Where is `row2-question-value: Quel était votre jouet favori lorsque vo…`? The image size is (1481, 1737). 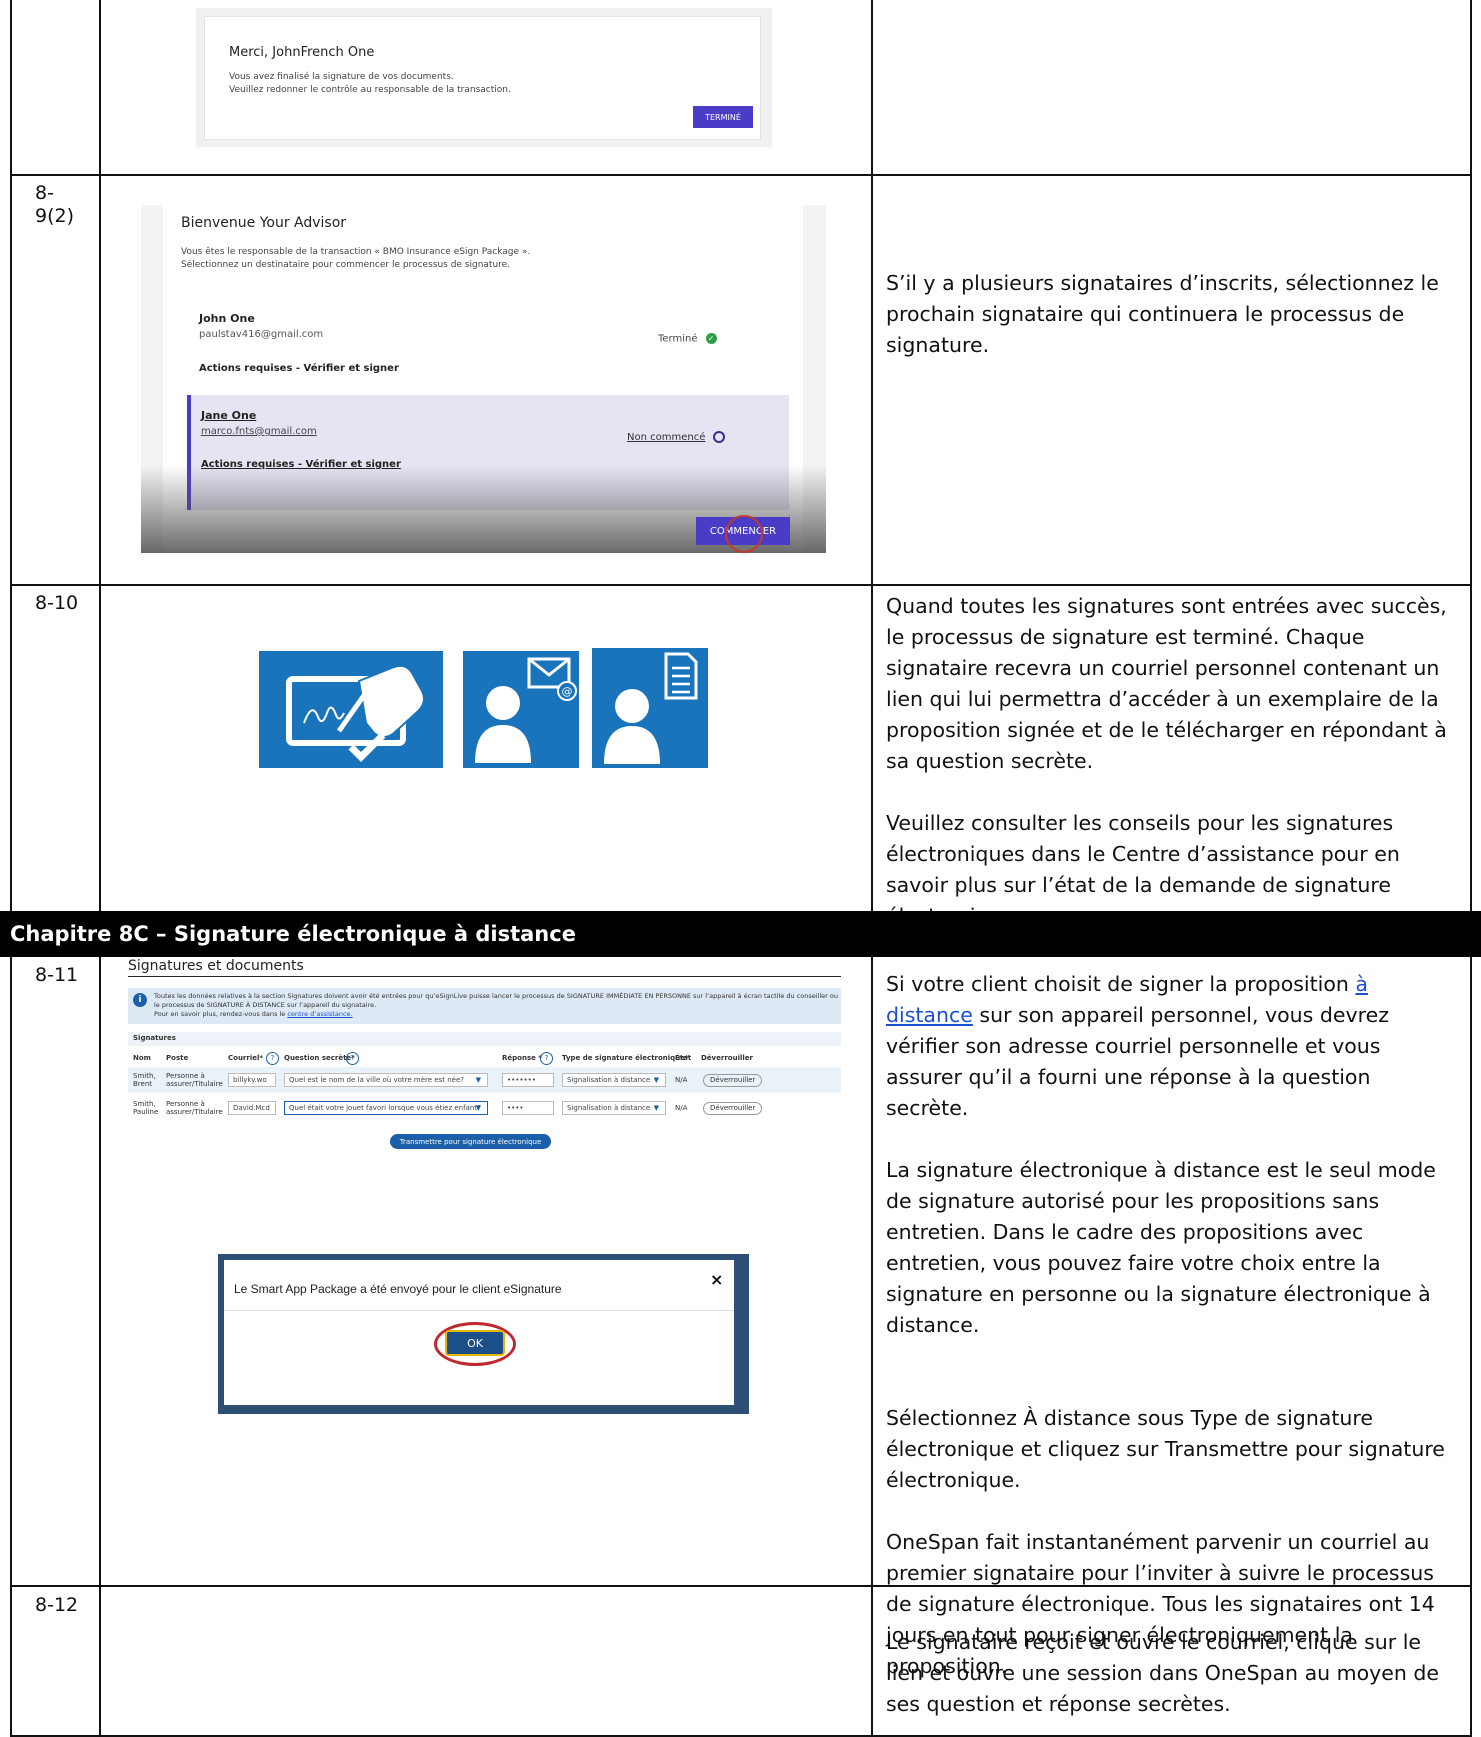 row2-question-value: Quel était votre jouet favori lorsque vo… is located at coordinates (385, 1108).